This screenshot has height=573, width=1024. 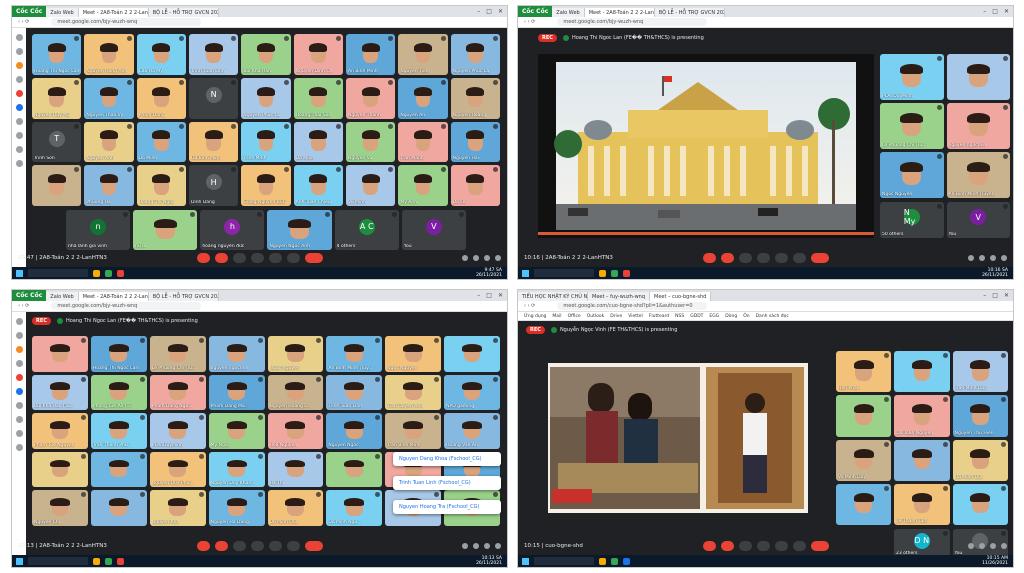 What do you see at coordinates (313, 546) in the screenshot?
I see `end-call-button` at bounding box center [313, 546].